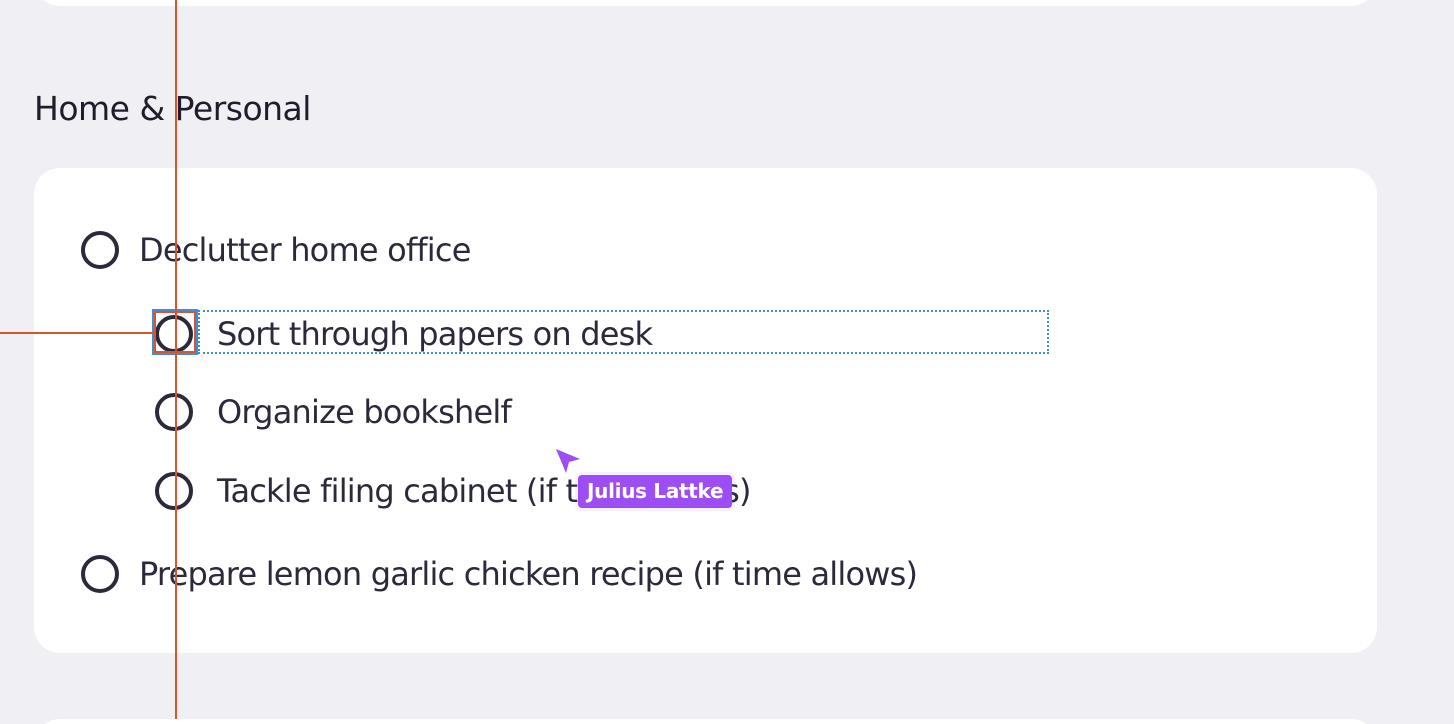 This screenshot has height=724, width=1454. Describe the element at coordinates (364, 412) in the screenshot. I see `task-label: Organize bookshelf` at that location.